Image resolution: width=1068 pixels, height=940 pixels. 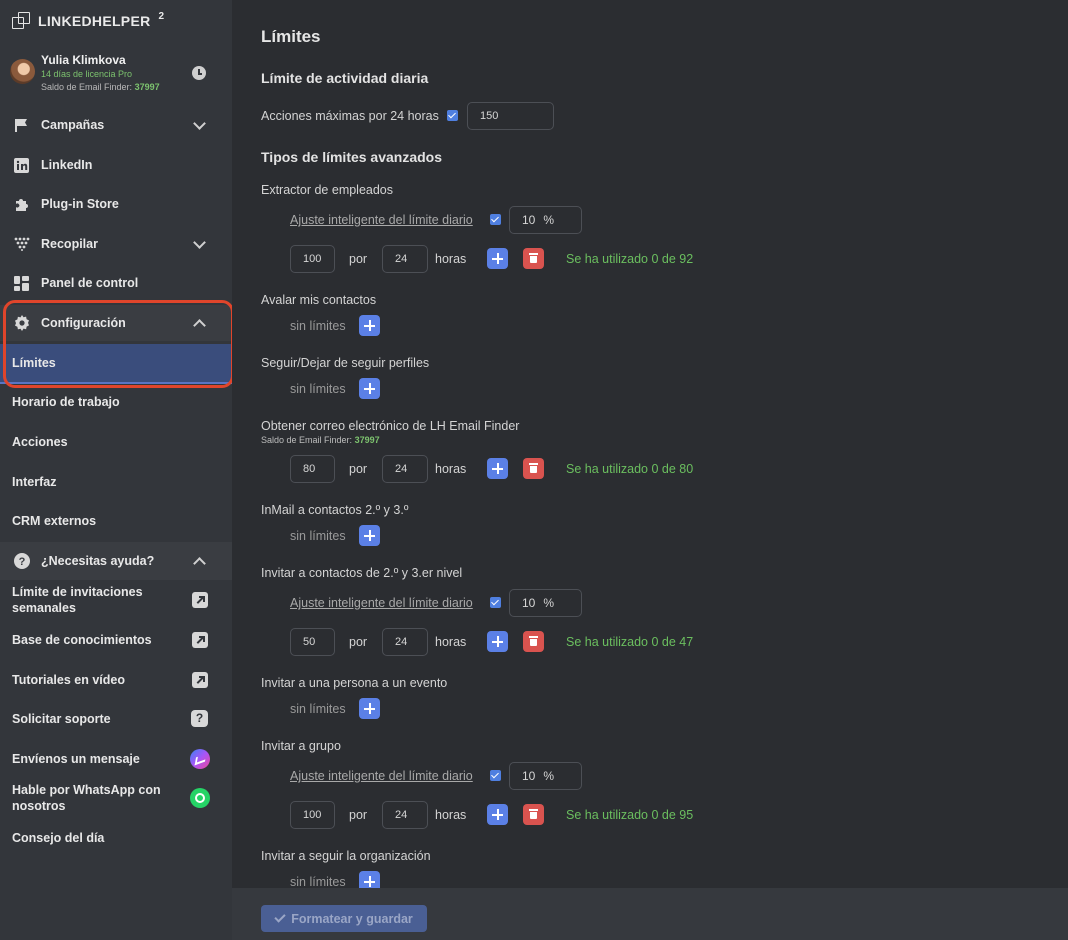 I want to click on logo-icon, so click(x=21, y=20).